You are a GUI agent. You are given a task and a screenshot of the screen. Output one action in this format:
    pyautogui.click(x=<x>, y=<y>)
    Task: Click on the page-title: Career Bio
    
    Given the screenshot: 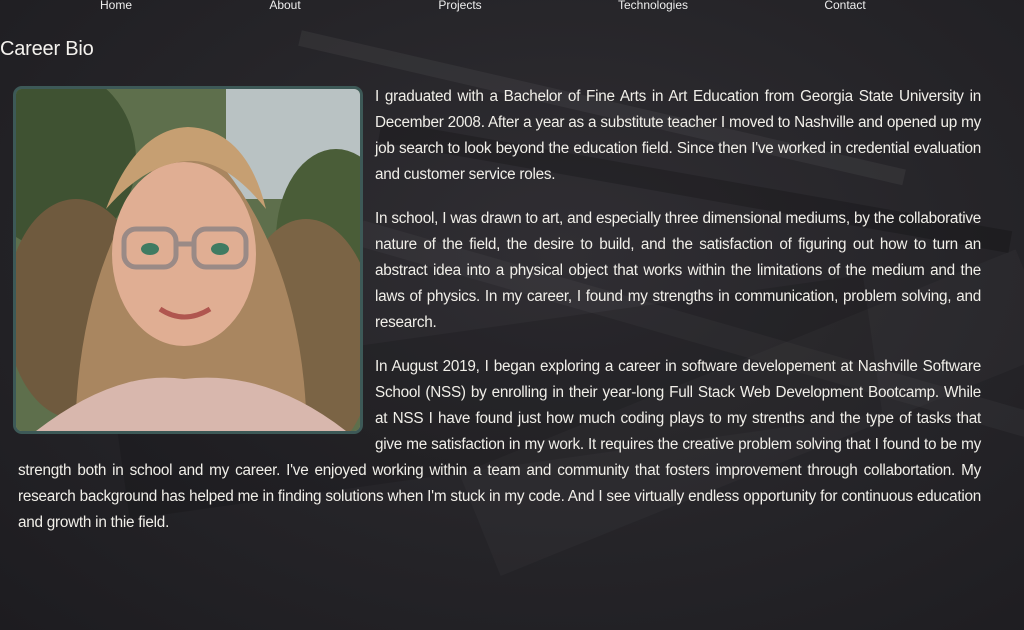 What is the action you would take?
    pyautogui.click(x=47, y=49)
    